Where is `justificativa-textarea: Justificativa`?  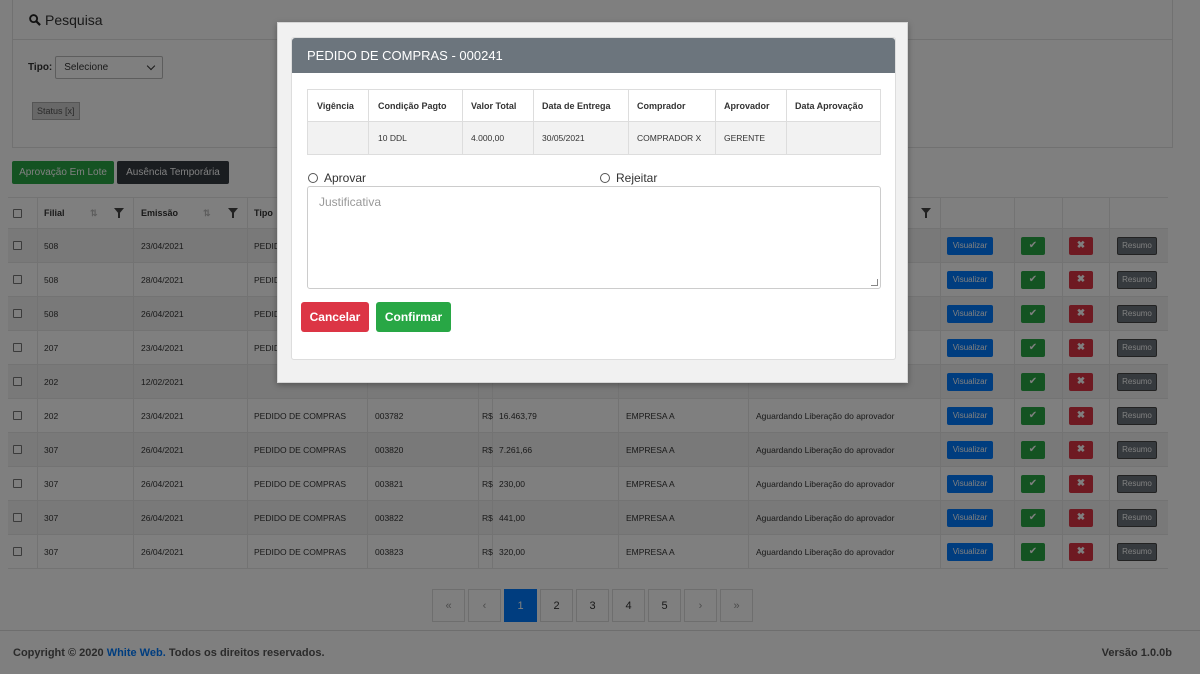 justificativa-textarea: Justificativa is located at coordinates (594, 237).